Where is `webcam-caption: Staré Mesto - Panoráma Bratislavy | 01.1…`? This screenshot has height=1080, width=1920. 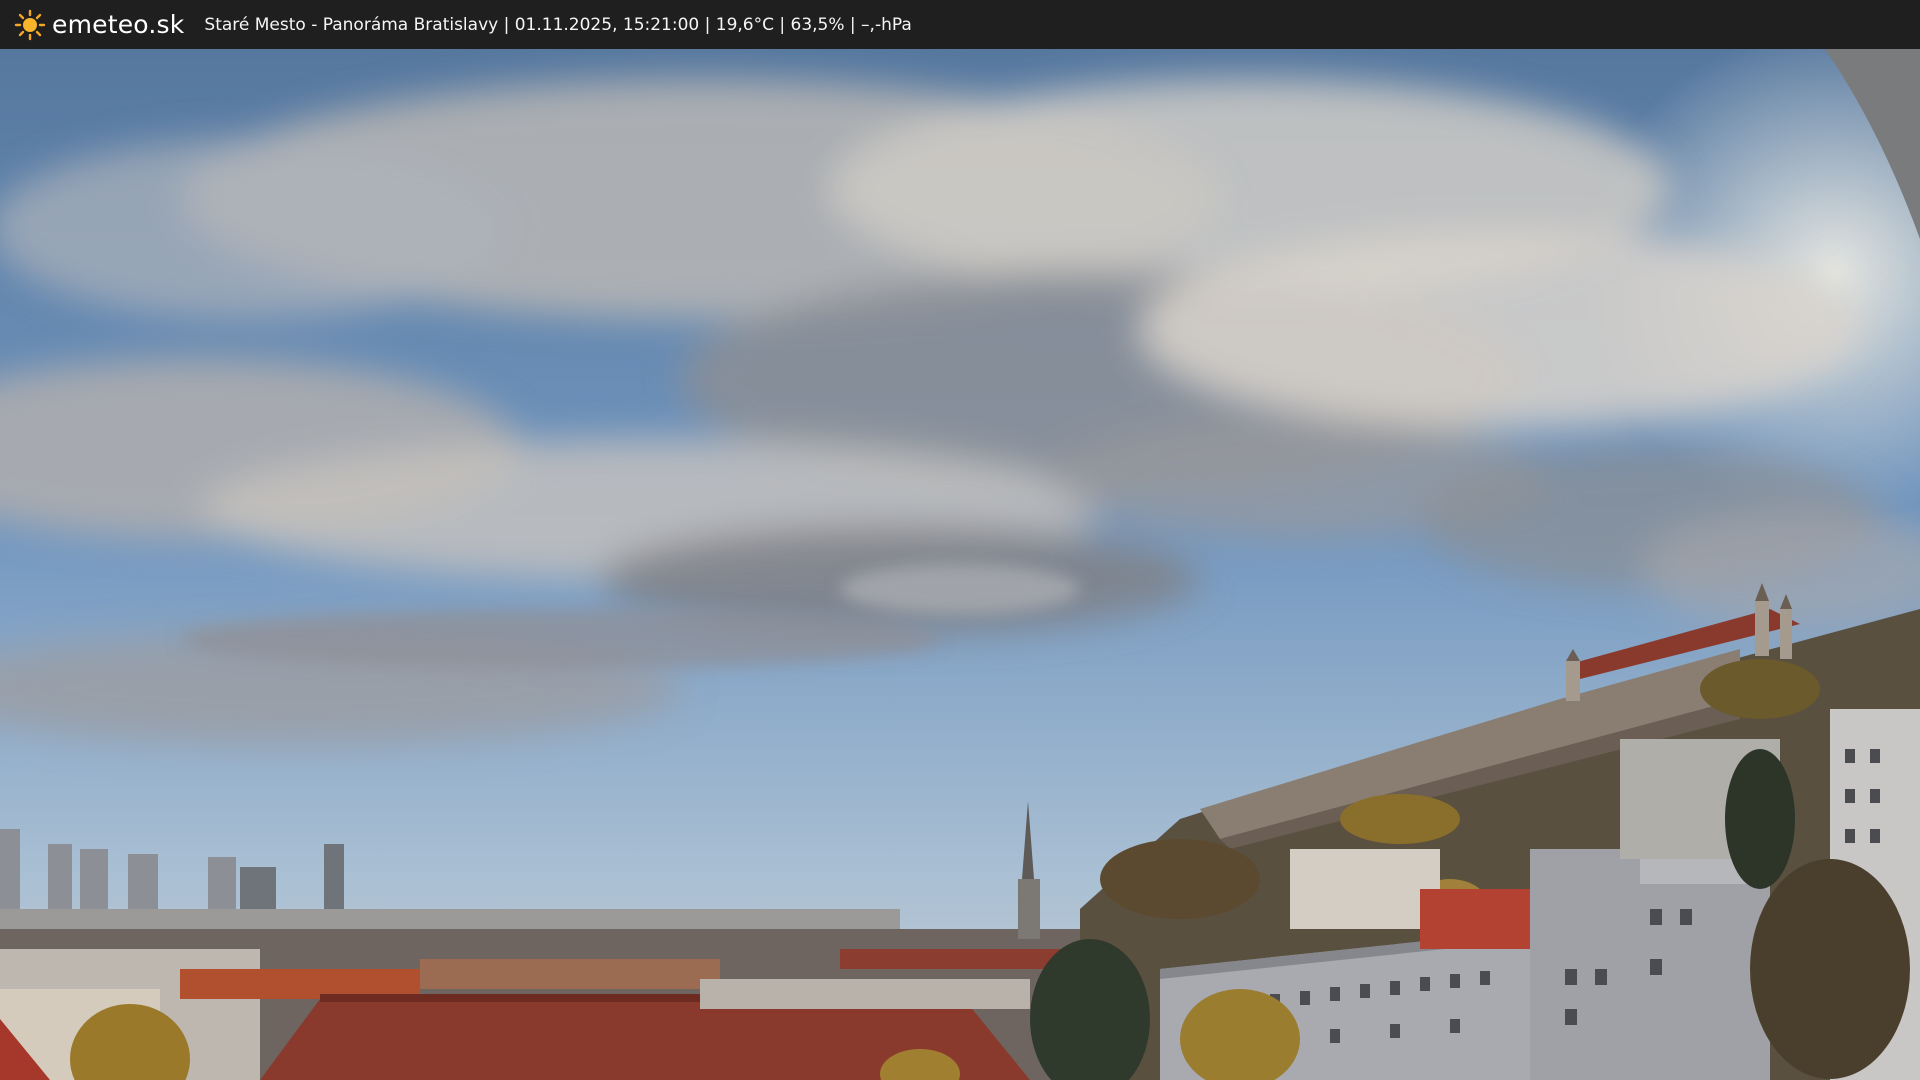 webcam-caption: Staré Mesto - Panoráma Bratislavy | 01.1… is located at coordinates (558, 24).